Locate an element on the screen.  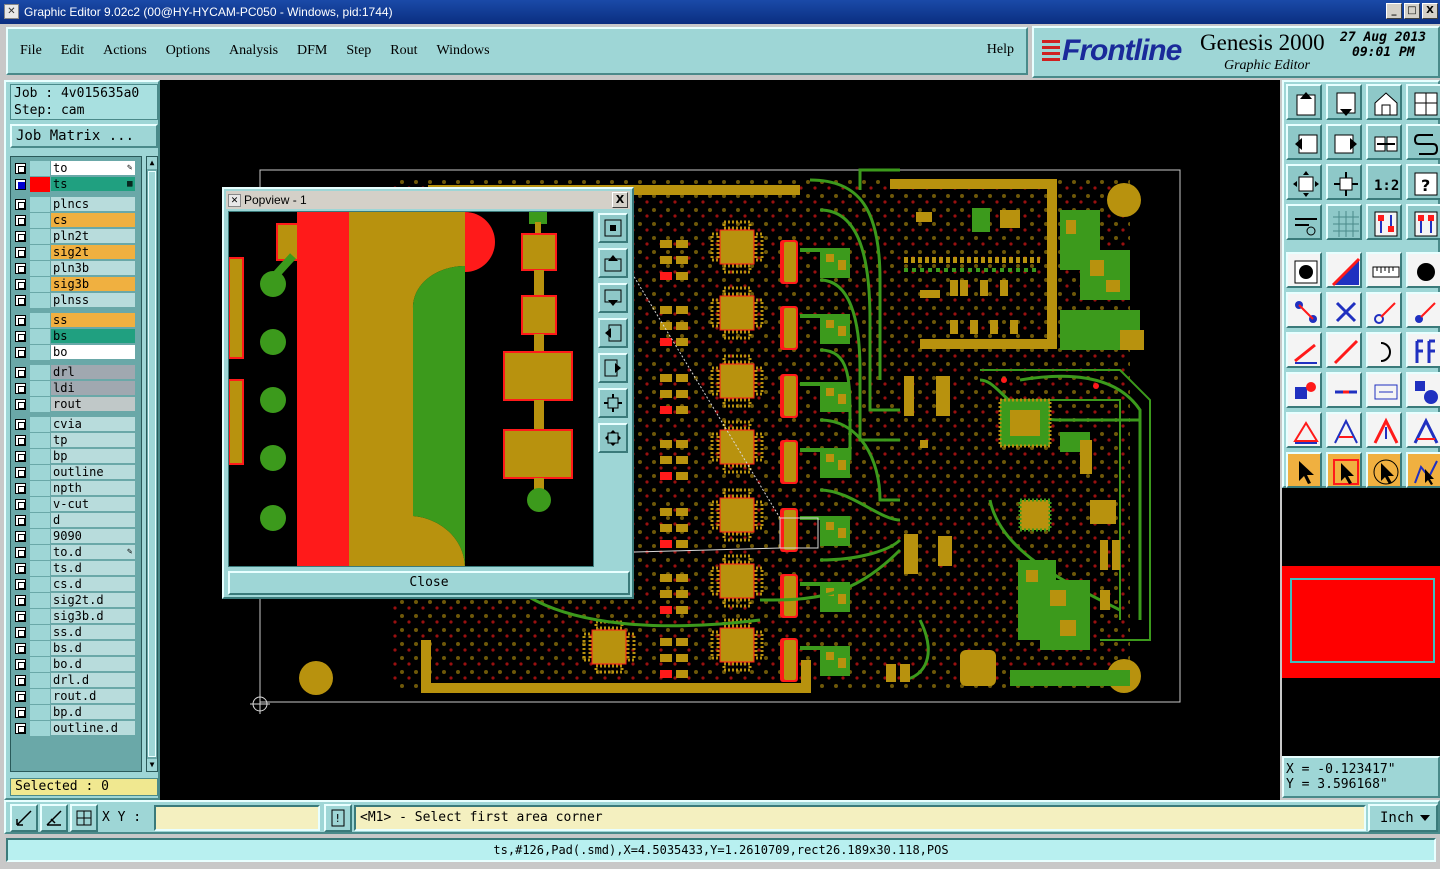
snap-icon is located at coordinates (24, 818).